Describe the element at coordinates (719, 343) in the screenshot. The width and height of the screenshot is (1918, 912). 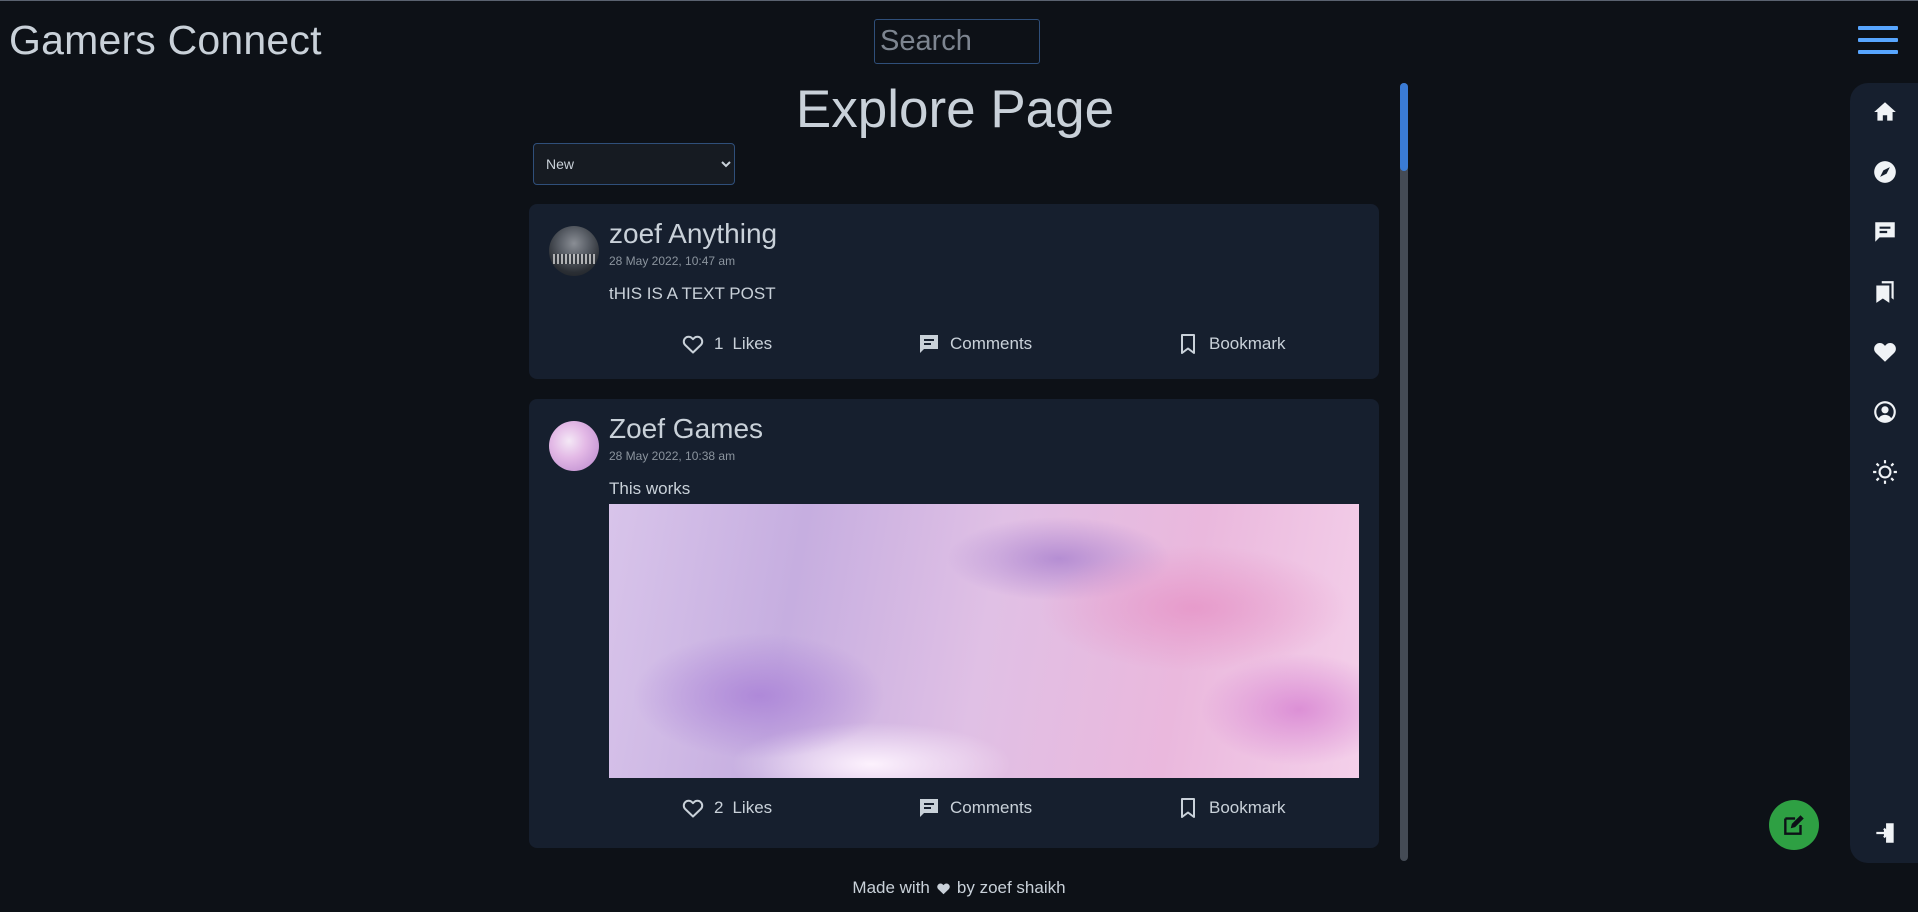
I see `like-count: 1` at that location.